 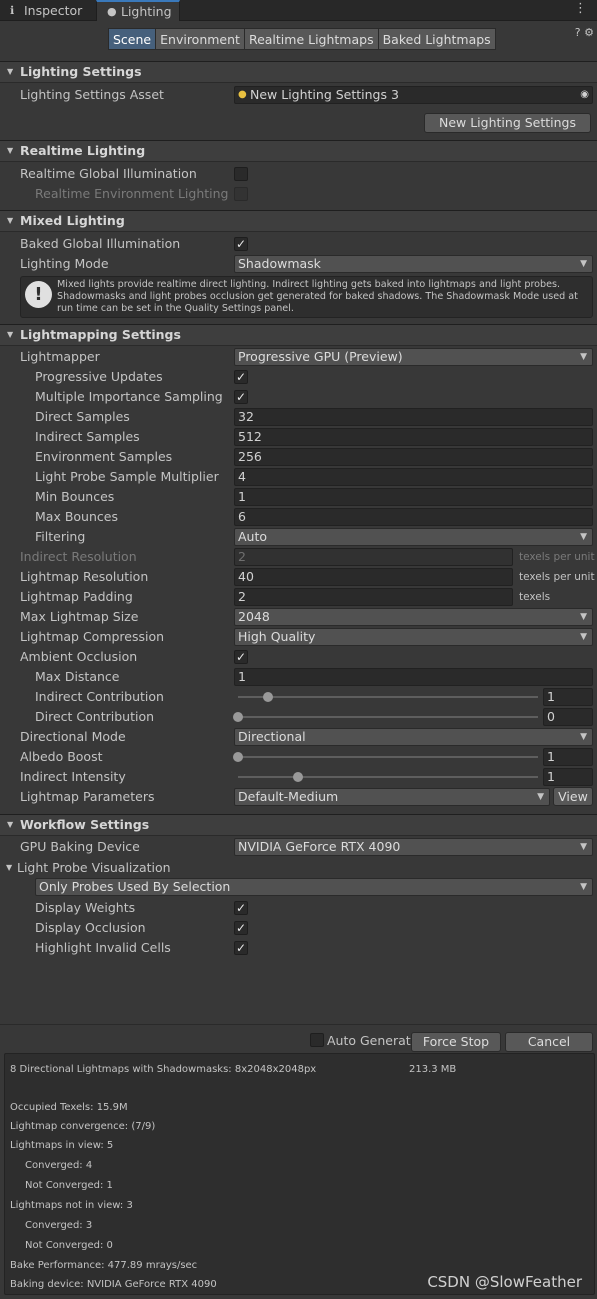 I want to click on tab-lighting: ● Lighting, so click(x=138, y=10).